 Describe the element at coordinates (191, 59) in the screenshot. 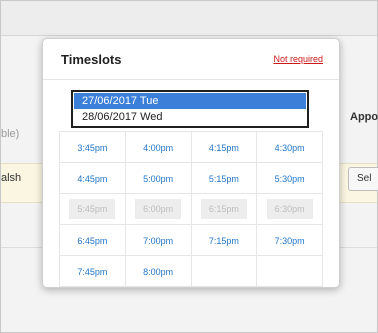

I see `popup-header: Timeslots Not required` at that location.